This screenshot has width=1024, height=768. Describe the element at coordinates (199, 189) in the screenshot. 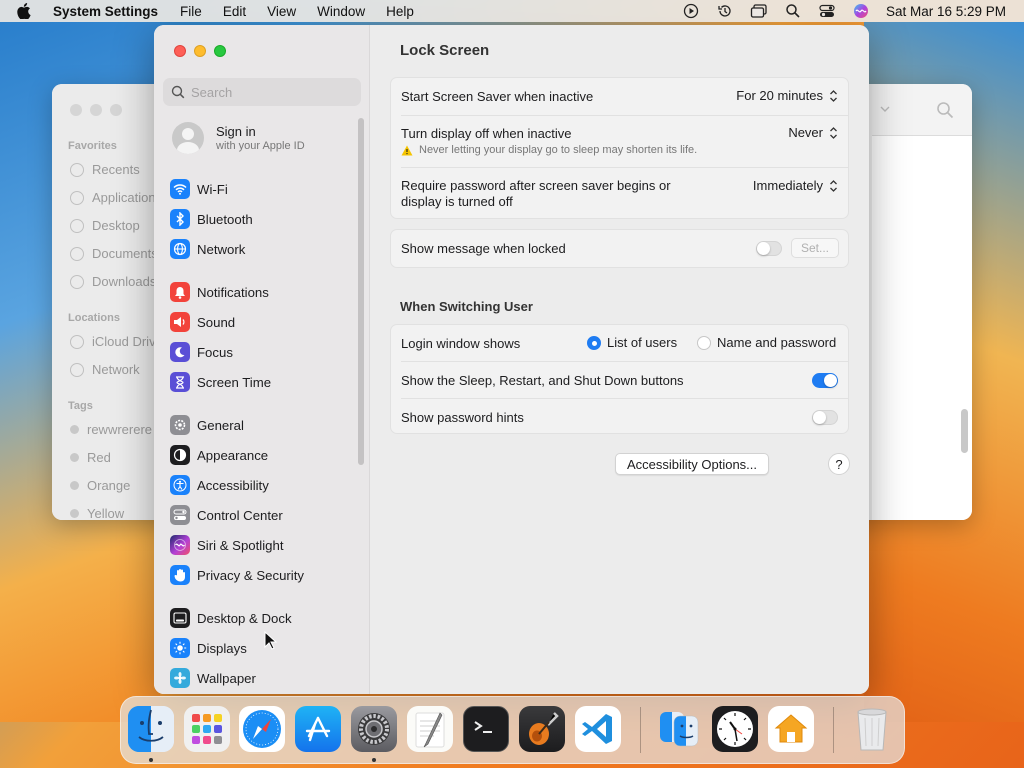

I see `sidebar-item-wifi: Wi-Fi` at that location.